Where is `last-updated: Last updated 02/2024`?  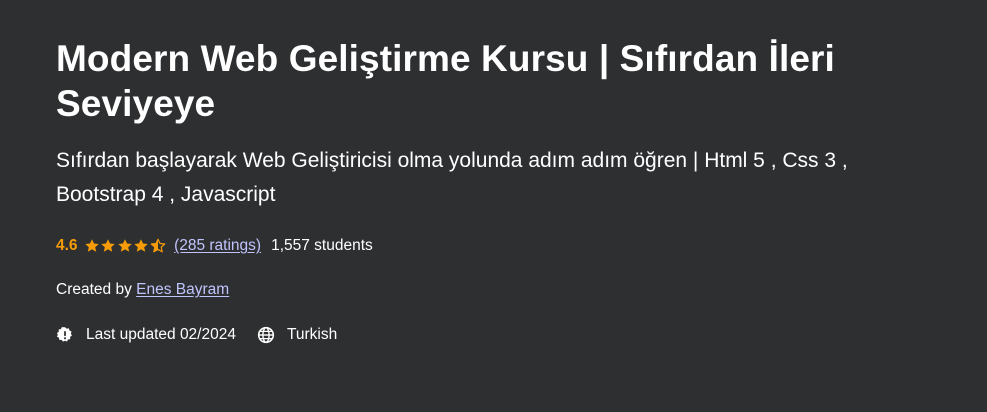 last-updated: Last updated 02/2024 is located at coordinates (146, 335).